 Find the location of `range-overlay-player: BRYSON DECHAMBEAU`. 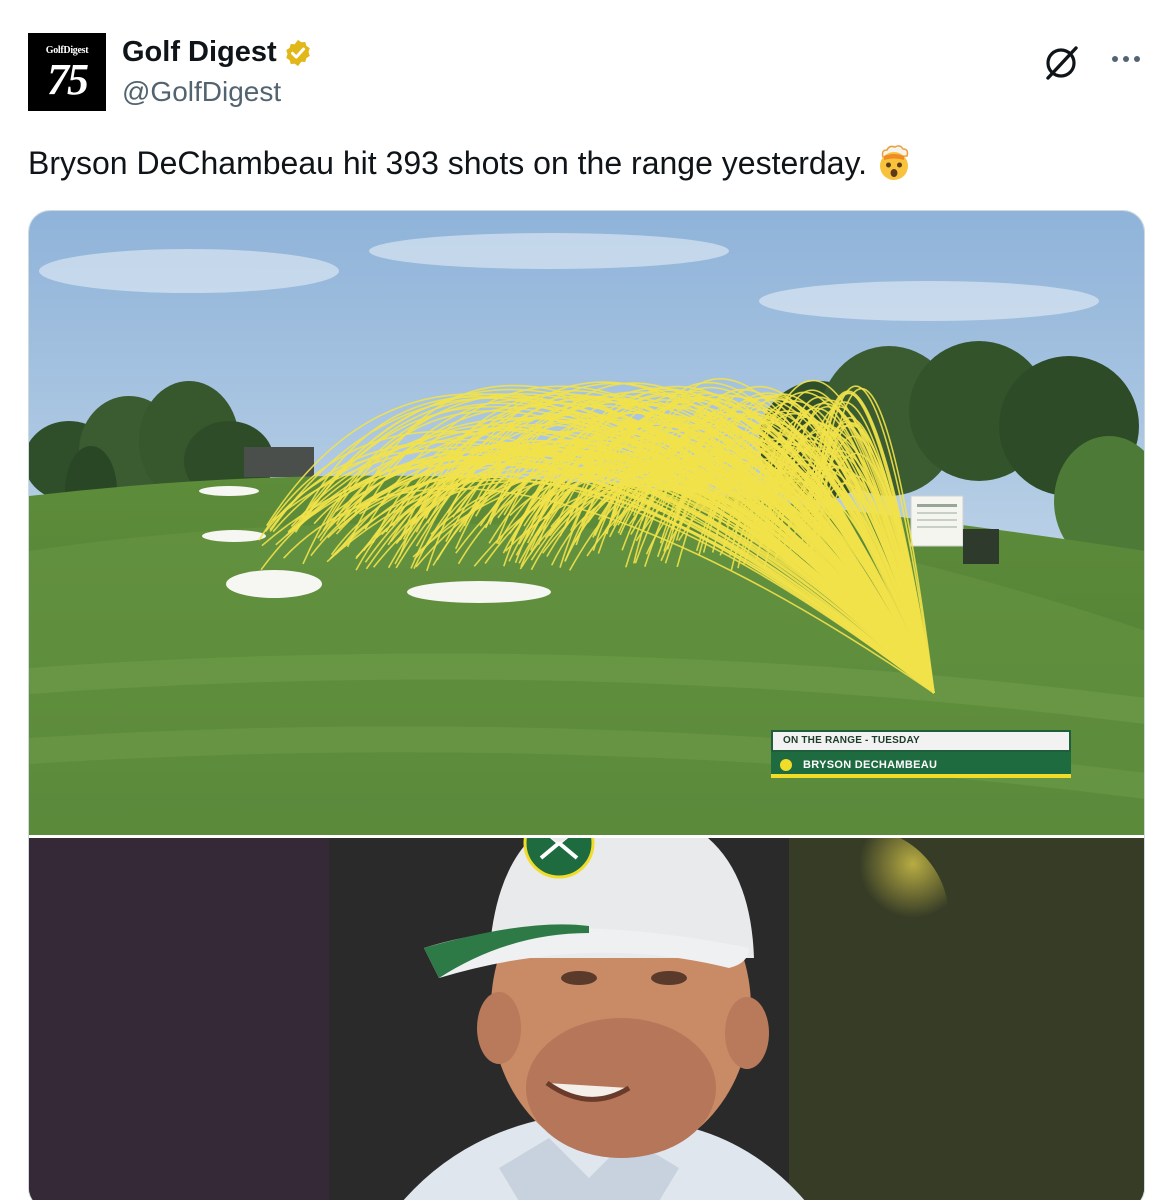

range-overlay-player: BRYSON DECHAMBEAU is located at coordinates (921, 765).